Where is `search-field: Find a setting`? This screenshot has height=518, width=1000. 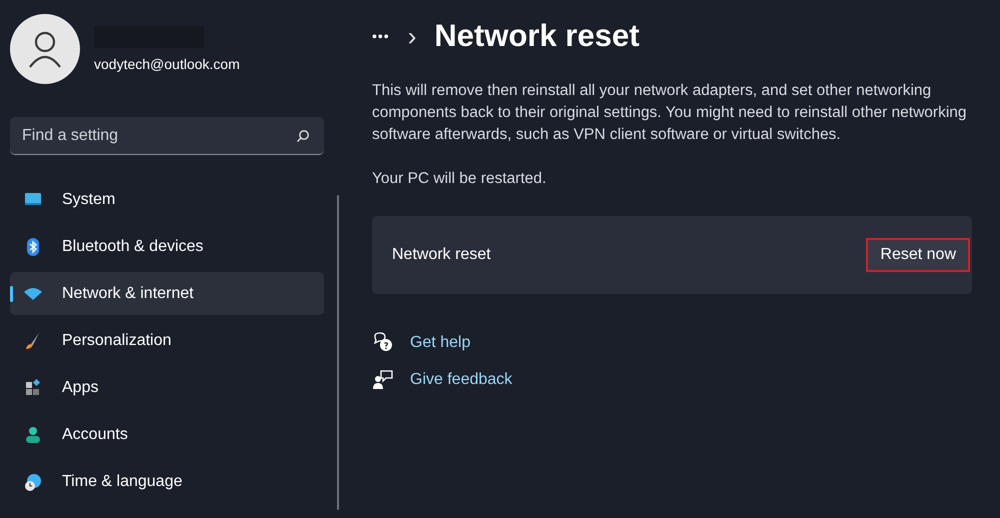
search-field: Find a setting is located at coordinates (167, 136).